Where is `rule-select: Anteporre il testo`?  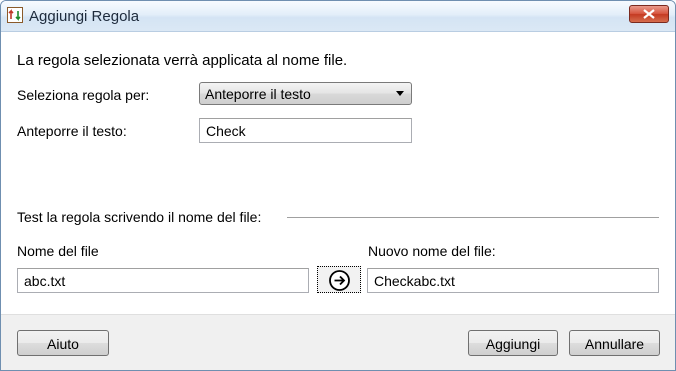 rule-select: Anteporre il testo is located at coordinates (305, 93).